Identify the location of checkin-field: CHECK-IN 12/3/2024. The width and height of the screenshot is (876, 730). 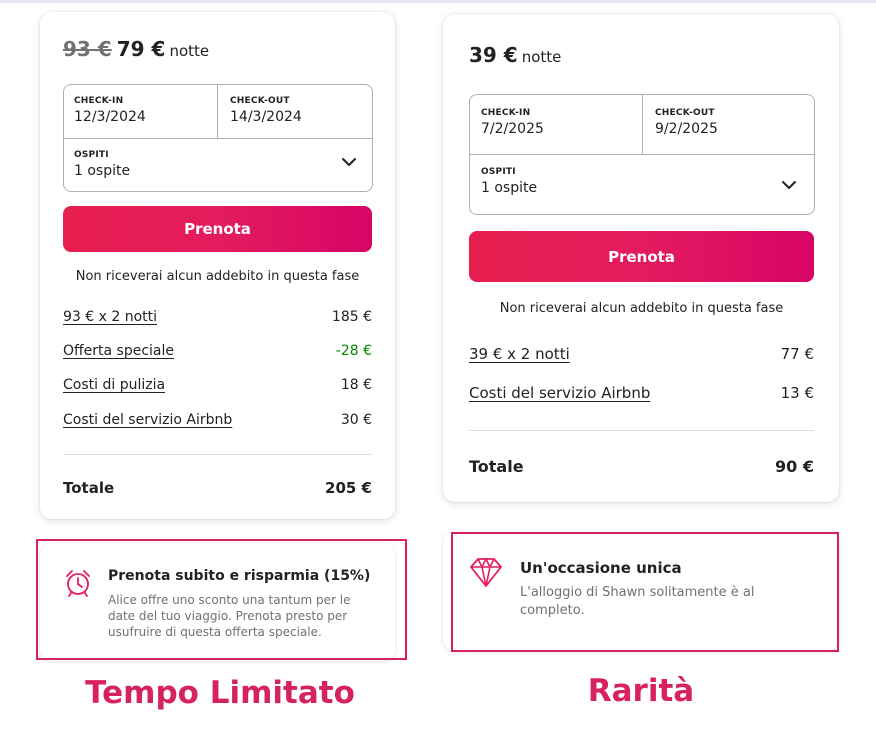
(110, 110).